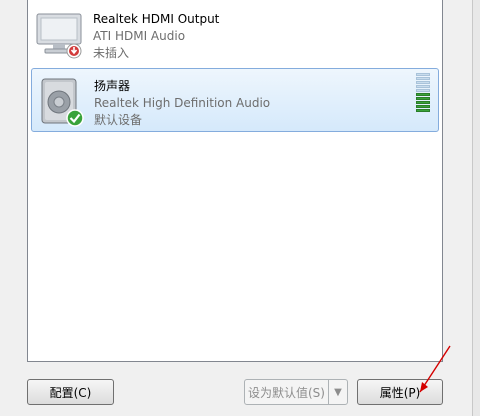 Image resolution: width=480 pixels, height=416 pixels. I want to click on window-edge, so click(476, 208).